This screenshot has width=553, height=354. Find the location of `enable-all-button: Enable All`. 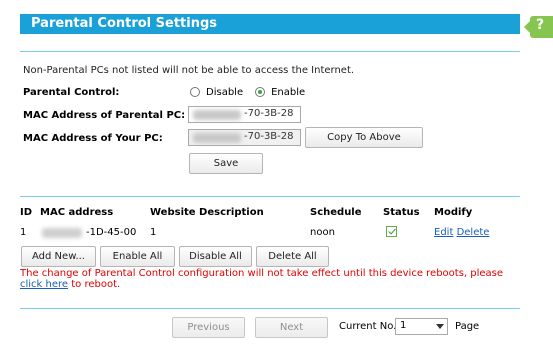

enable-all-button: Enable All is located at coordinates (137, 256).